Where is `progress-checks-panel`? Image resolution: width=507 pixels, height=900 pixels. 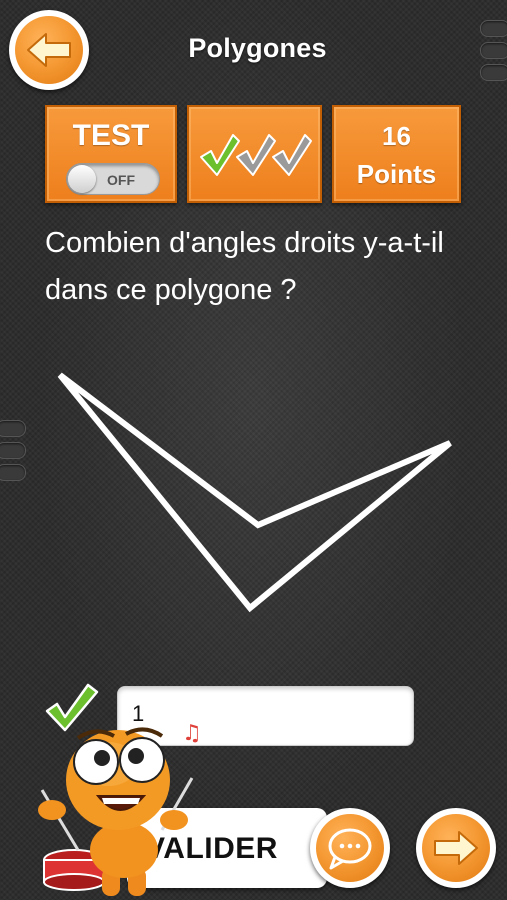
progress-checks-panel is located at coordinates (254, 154).